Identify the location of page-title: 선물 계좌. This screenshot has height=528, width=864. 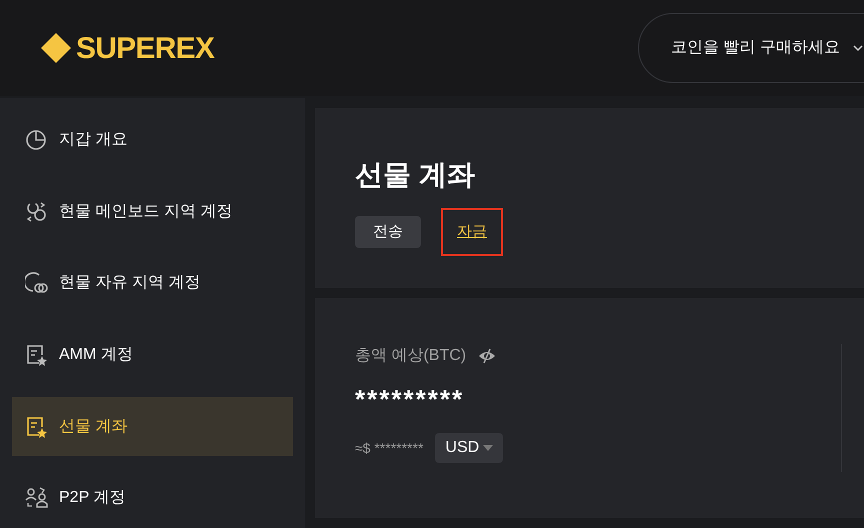
(415, 175).